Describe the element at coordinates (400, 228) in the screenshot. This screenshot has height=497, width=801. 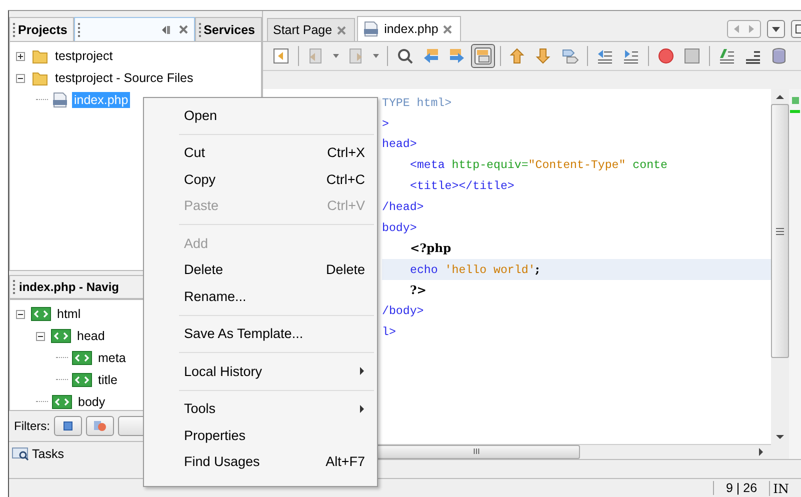
I see `code-line: body>` at that location.